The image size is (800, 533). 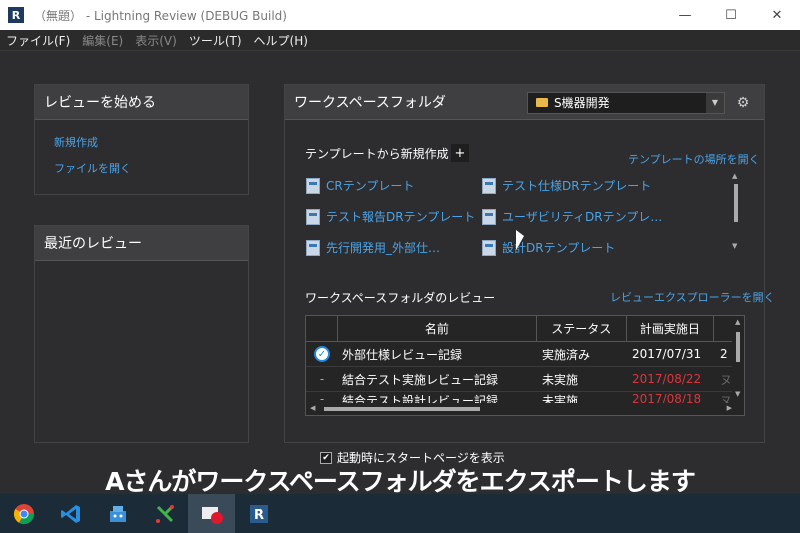 What do you see at coordinates (211, 513) in the screenshot?
I see `recording-icon` at bounding box center [211, 513].